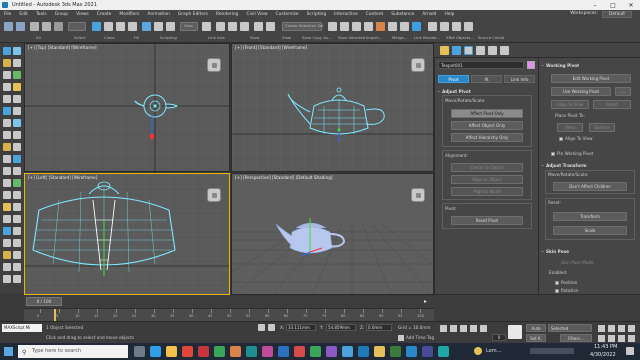 The image size is (640, 360). I want to click on affect-pivot-only-button: Affect Pivot Only, so click(487, 113).